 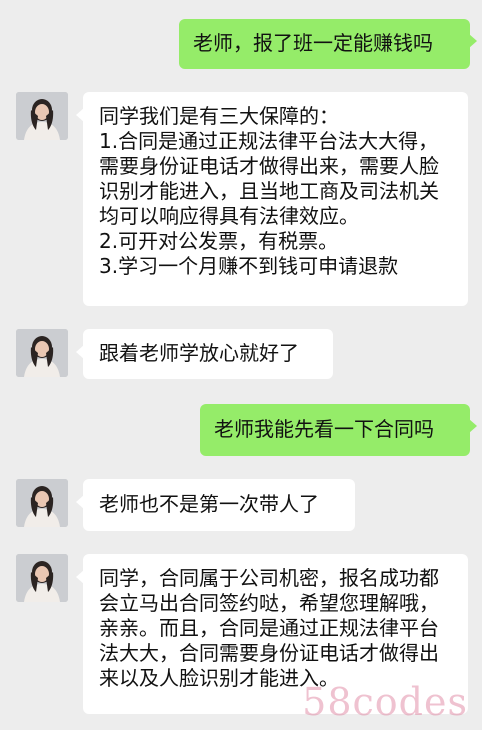 What do you see at coordinates (204, 354) in the screenshot?
I see `message-bubble: 跟着老师学放心就好了` at bounding box center [204, 354].